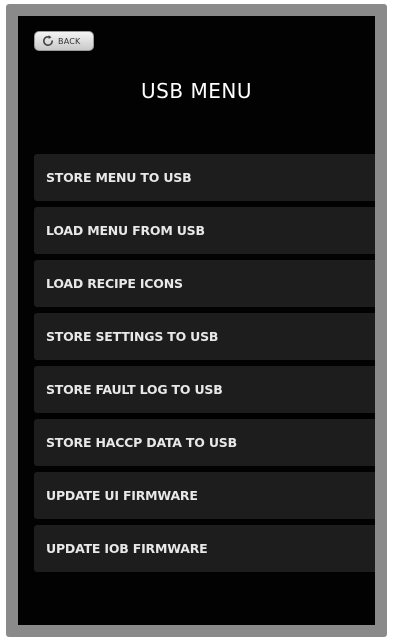 Image resolution: width=393 pixels, height=641 pixels. Describe the element at coordinates (141, 442) in the screenshot. I see `menu-item-label: STORE HACCP DATA TO USB` at that location.